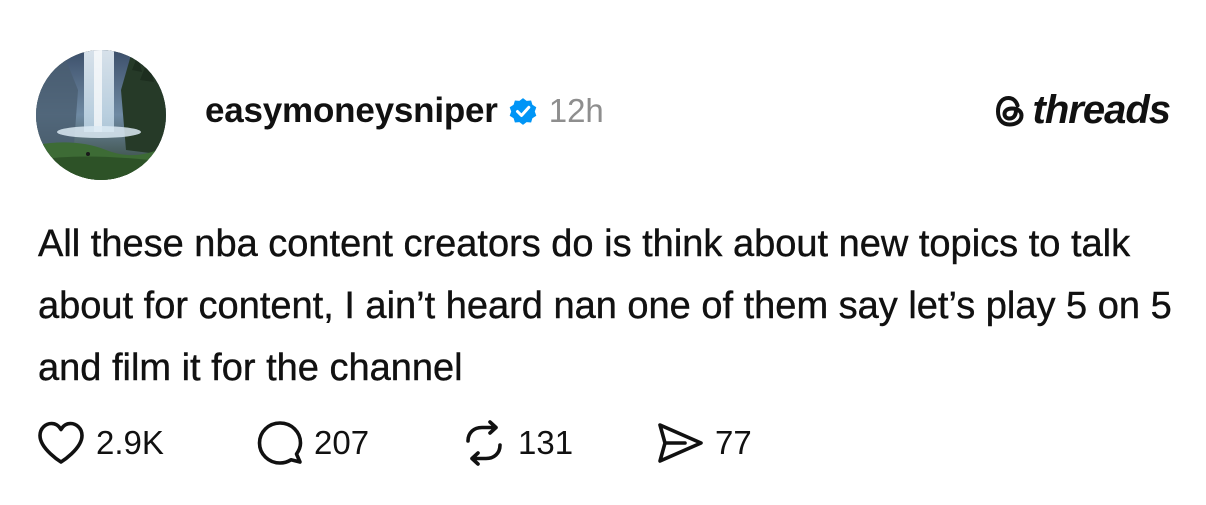  What do you see at coordinates (61, 442) in the screenshot?
I see `heart-icon` at bounding box center [61, 442].